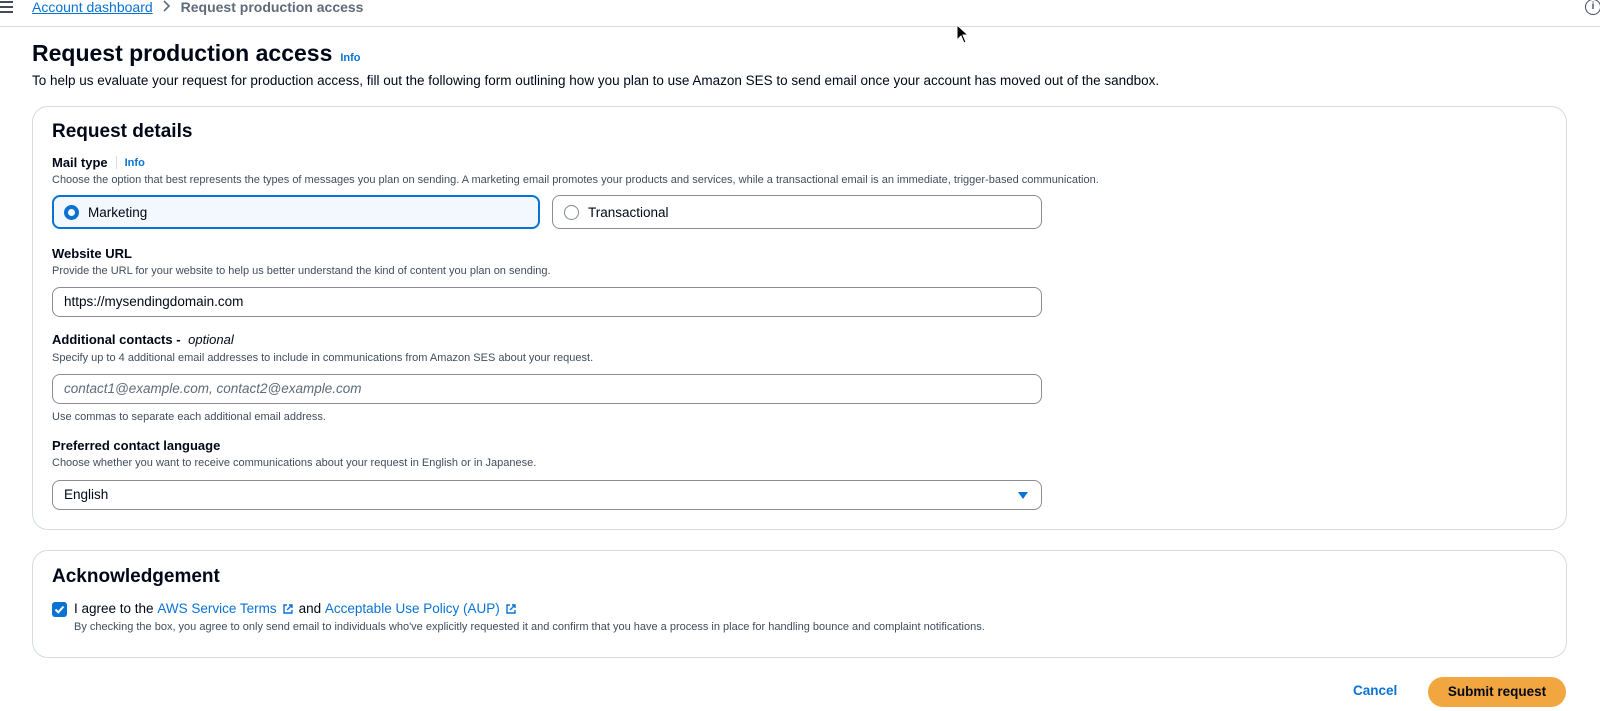 Image resolution: width=1600 pixels, height=711 pixels. I want to click on page-info-link: Info, so click(350, 58).